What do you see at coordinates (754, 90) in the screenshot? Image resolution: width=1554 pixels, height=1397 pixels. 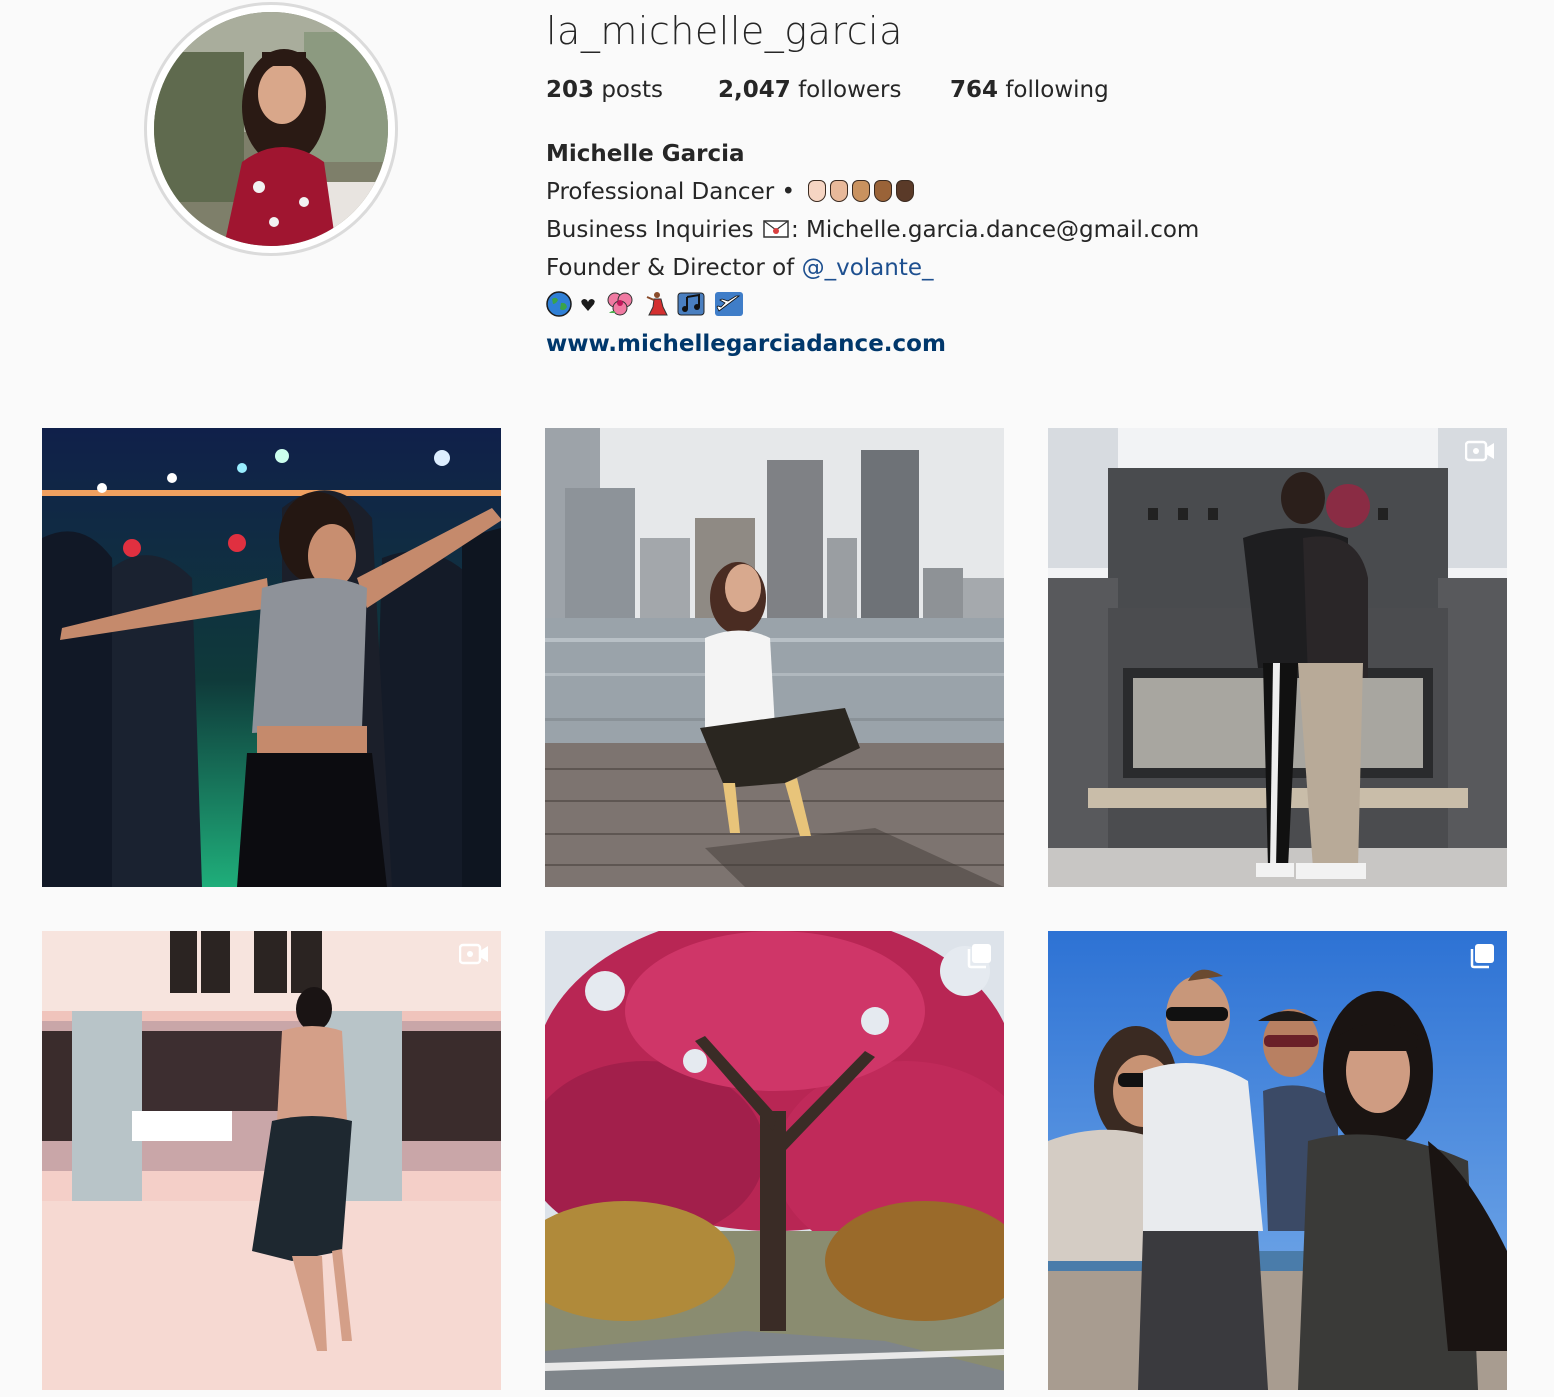 I see `followers-count: 2,047` at bounding box center [754, 90].